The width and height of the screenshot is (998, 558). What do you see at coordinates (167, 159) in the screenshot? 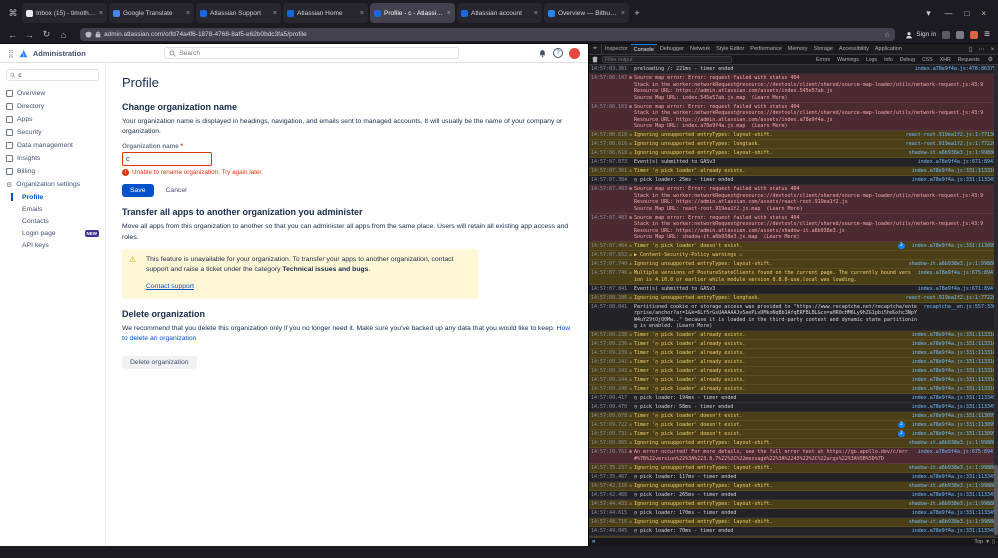
I see `org-name-input` at bounding box center [167, 159].